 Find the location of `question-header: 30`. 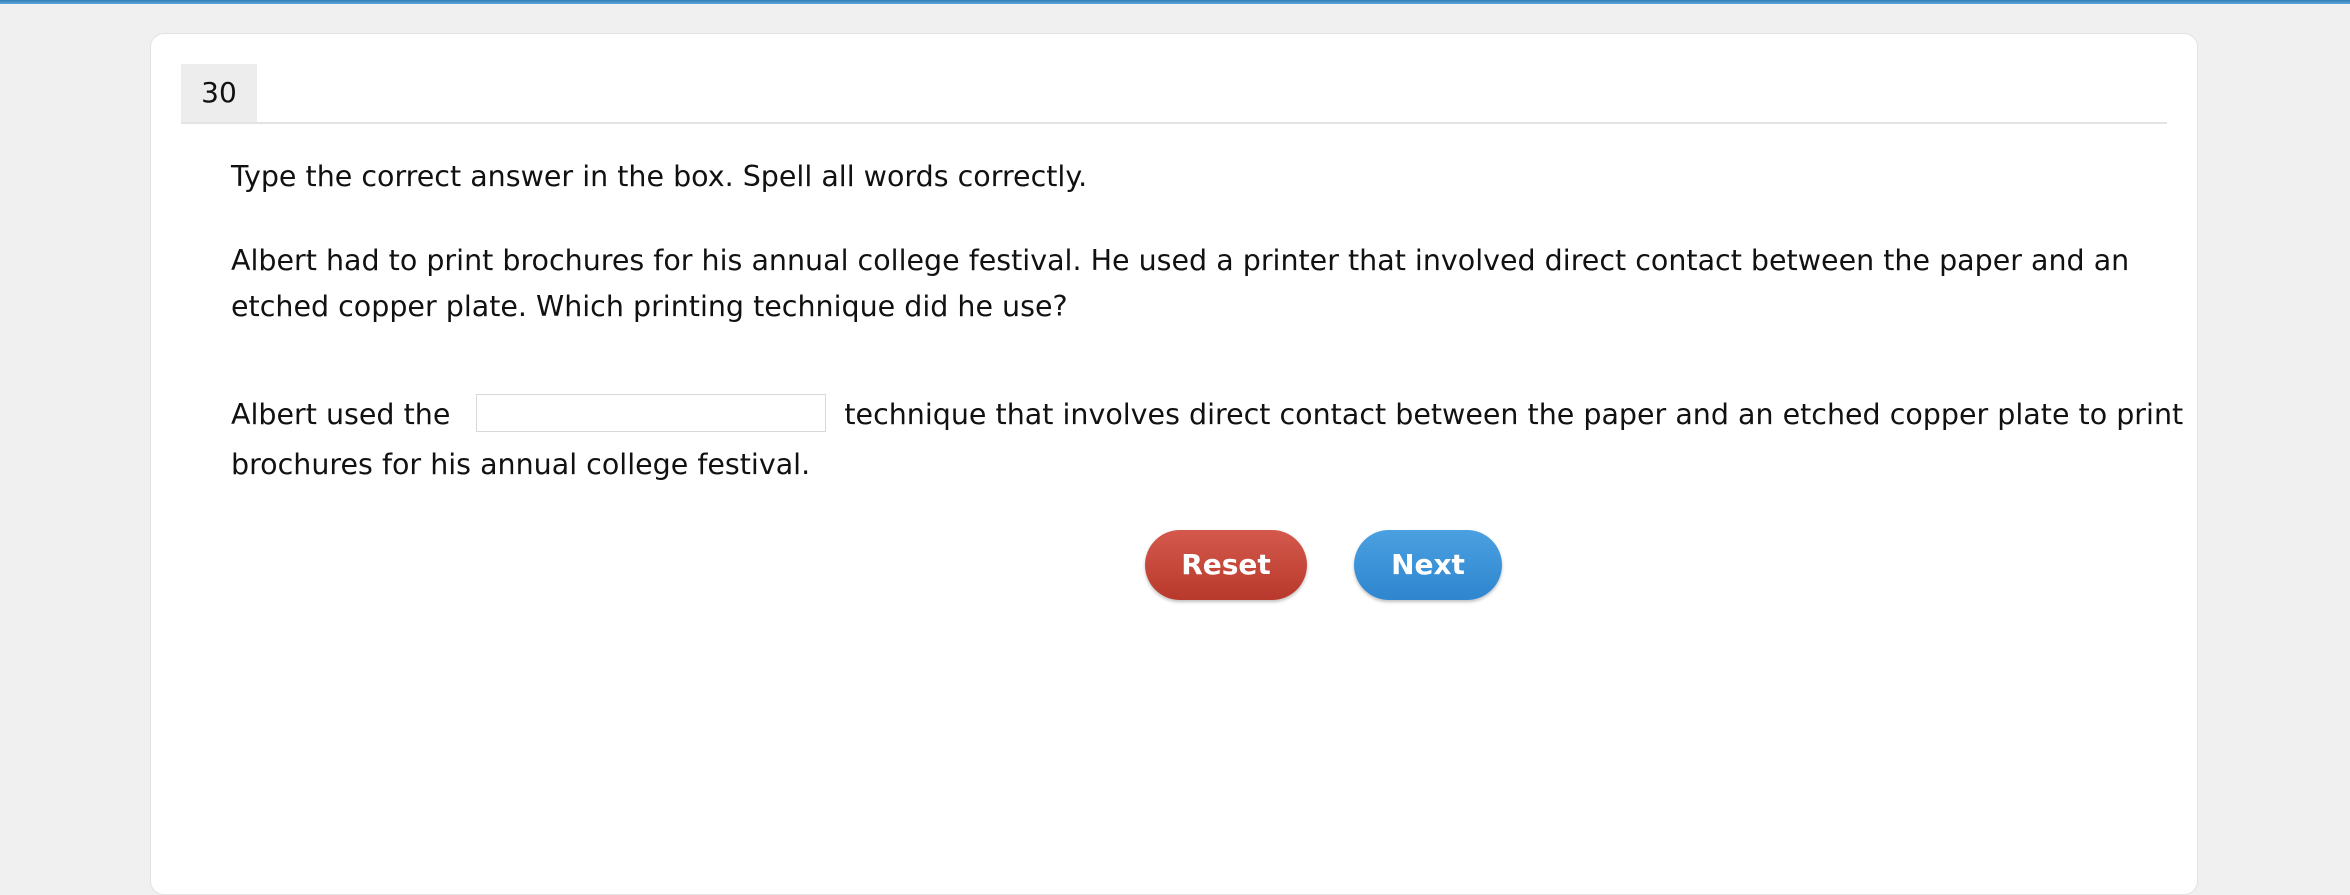

question-header: 30 is located at coordinates (1174, 94).